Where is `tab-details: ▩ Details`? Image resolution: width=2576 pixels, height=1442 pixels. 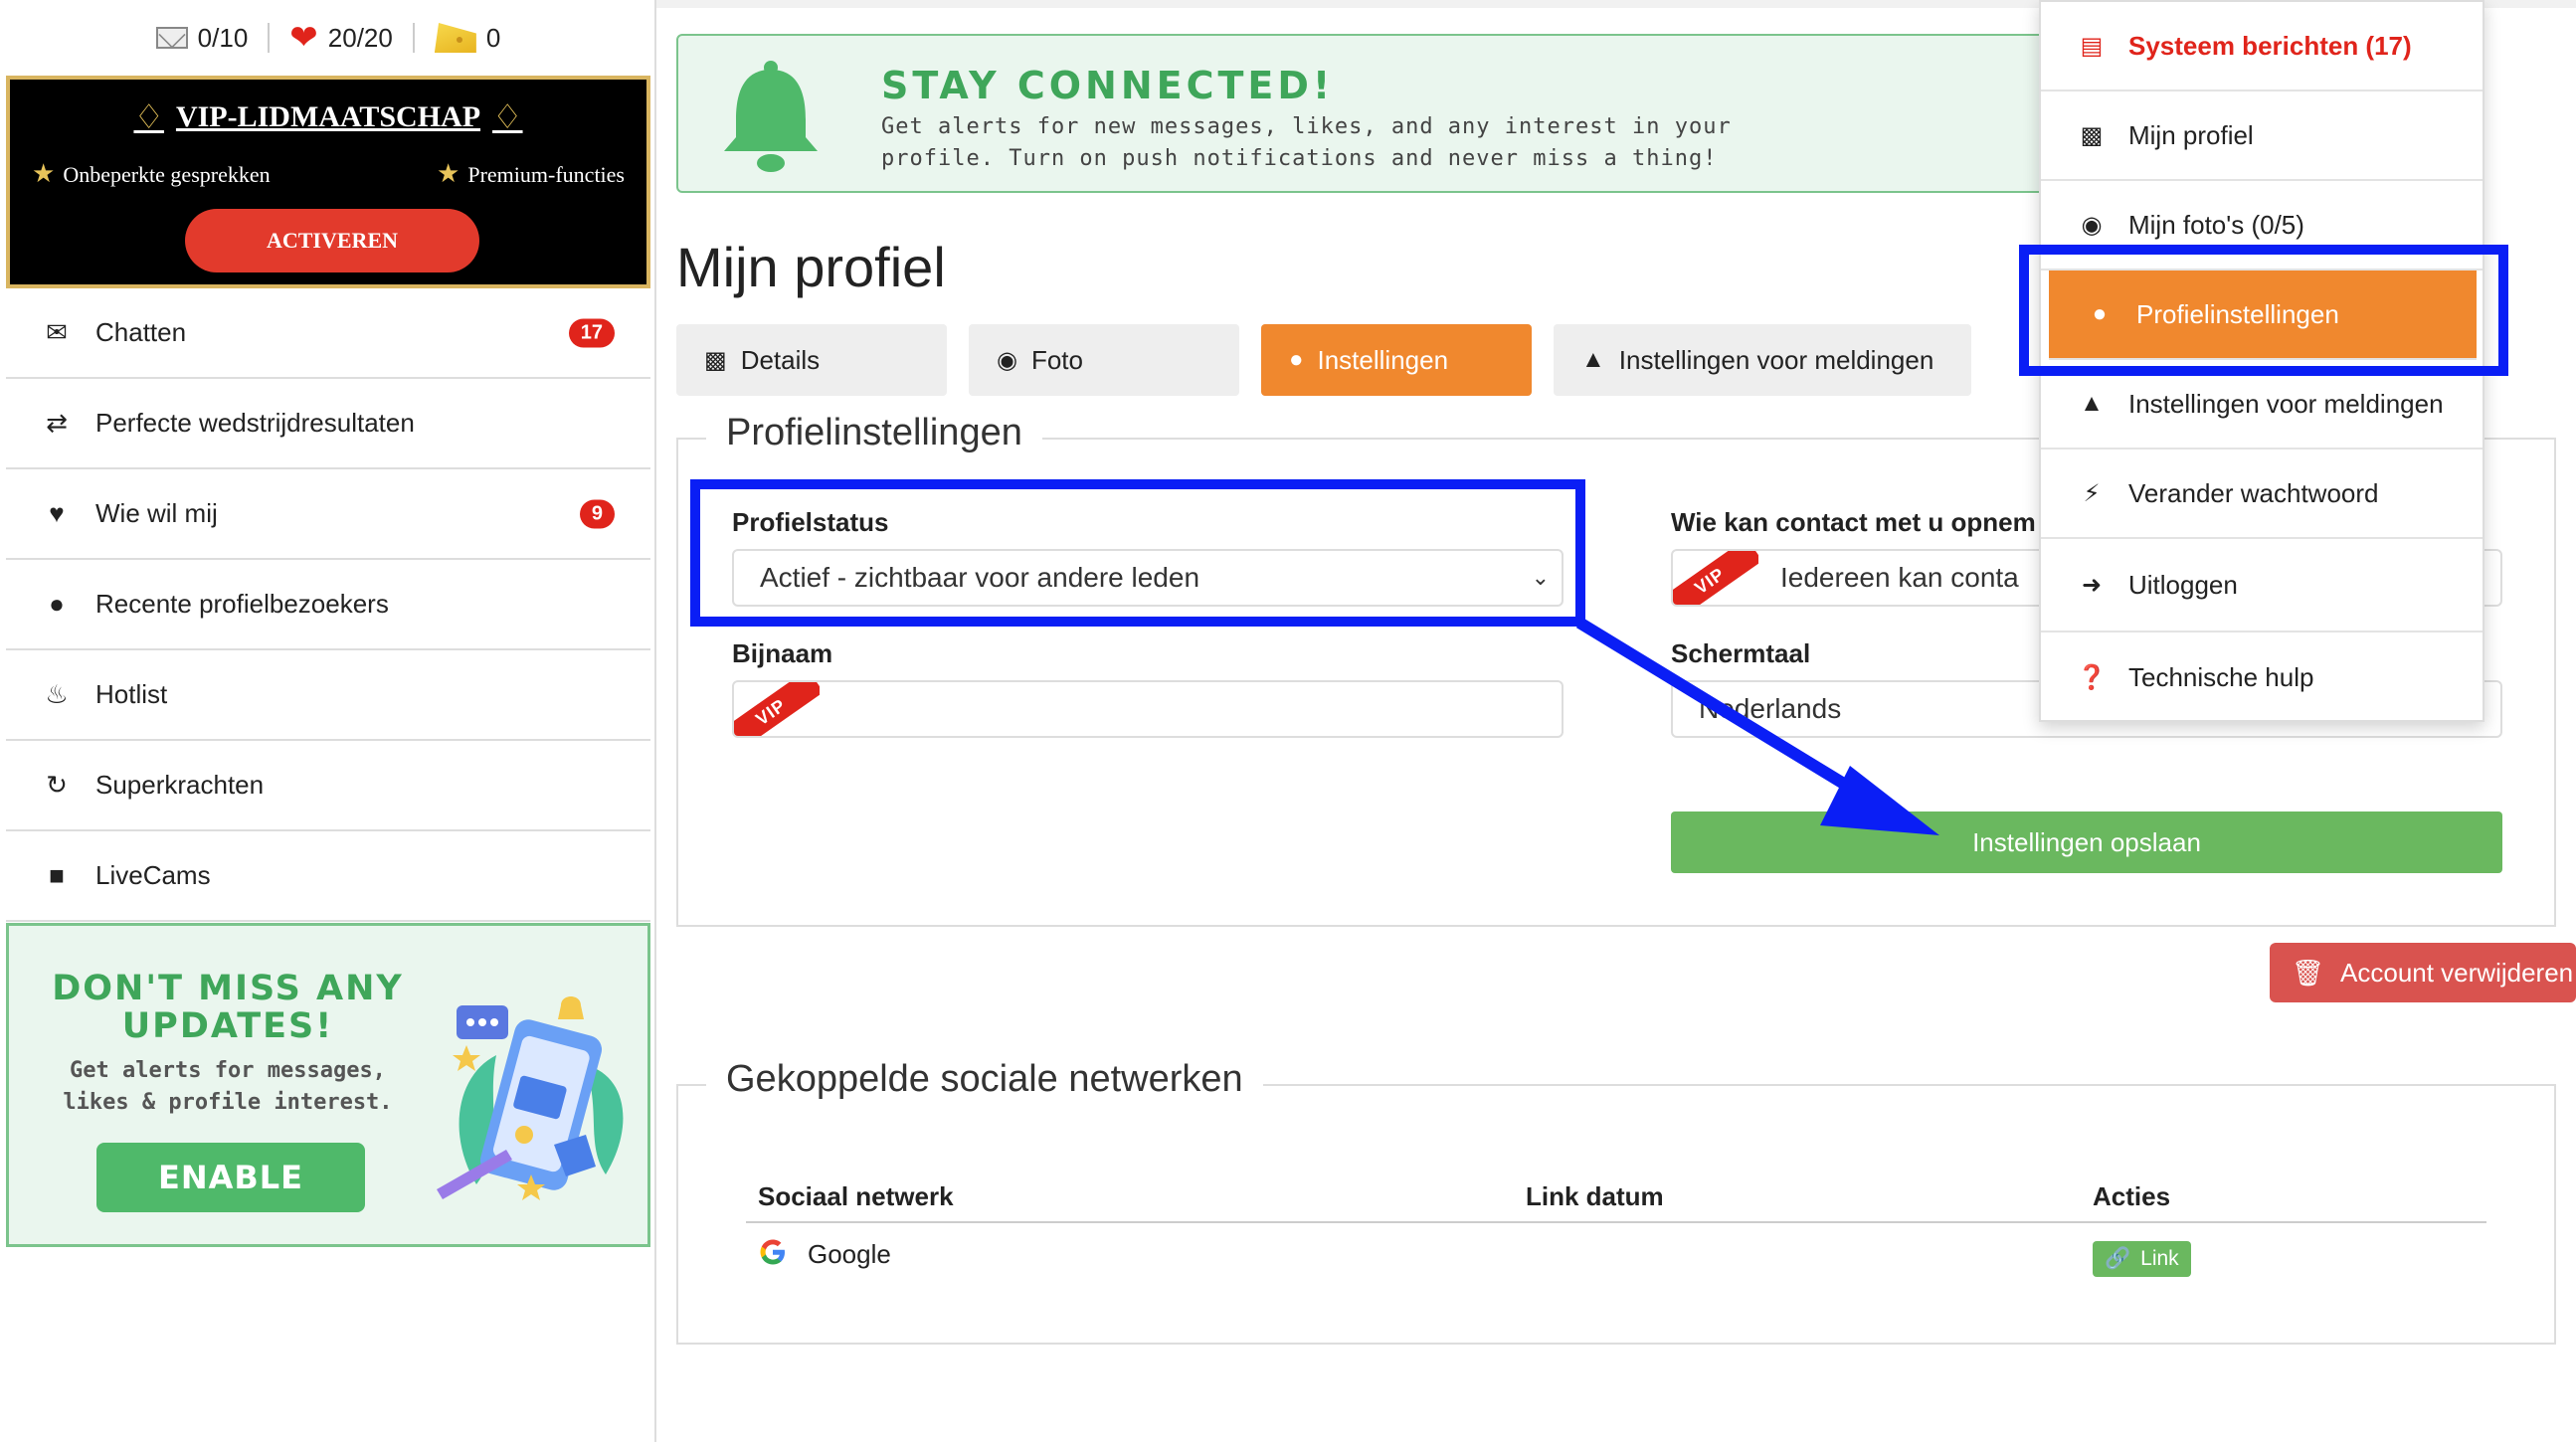 tab-details: ▩ Details is located at coordinates (811, 360).